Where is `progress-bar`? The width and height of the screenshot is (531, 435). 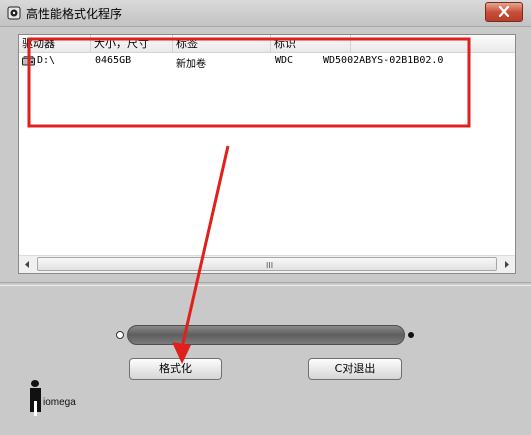
progress-bar is located at coordinates (266, 335).